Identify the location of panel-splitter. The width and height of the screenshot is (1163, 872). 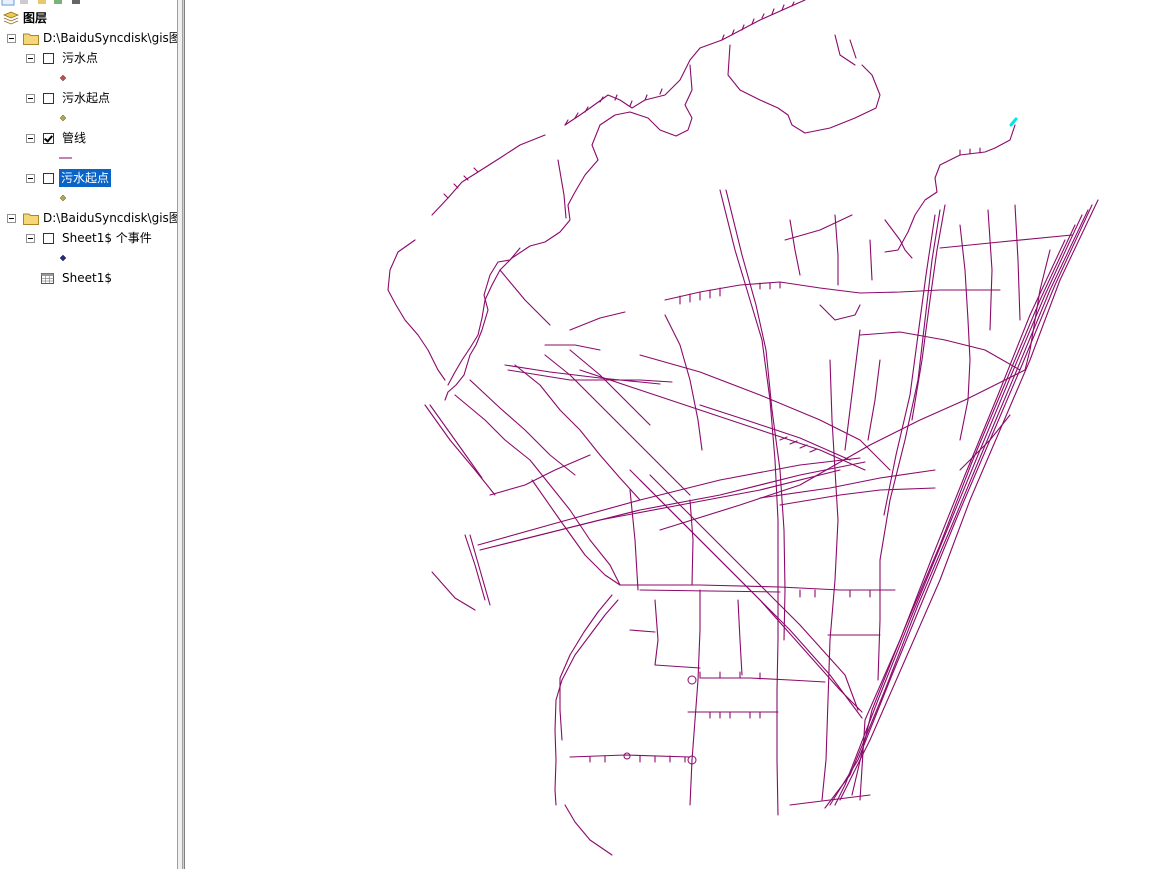
(184, 434).